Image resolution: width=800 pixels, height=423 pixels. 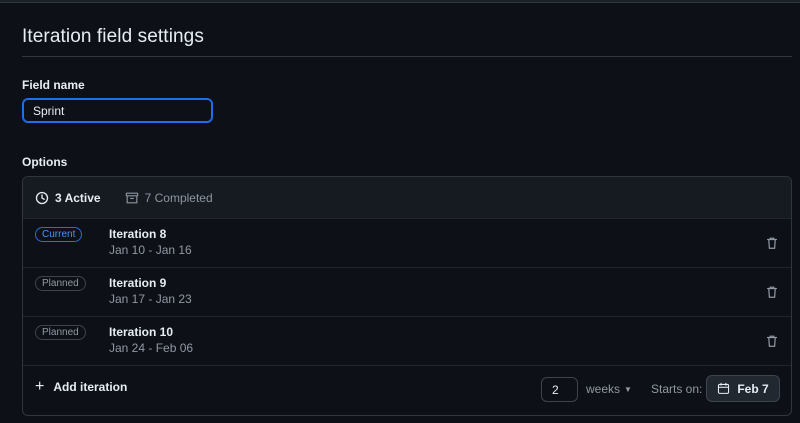 What do you see at coordinates (137, 283) in the screenshot?
I see `iteration-name: Iteration 9` at bounding box center [137, 283].